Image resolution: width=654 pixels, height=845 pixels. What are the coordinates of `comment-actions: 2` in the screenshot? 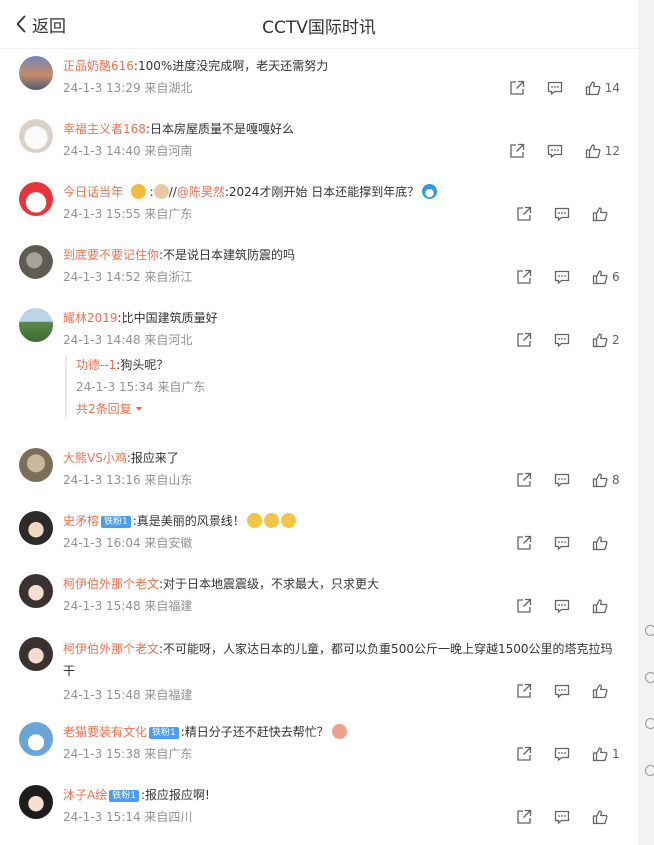 It's located at (557, 340).